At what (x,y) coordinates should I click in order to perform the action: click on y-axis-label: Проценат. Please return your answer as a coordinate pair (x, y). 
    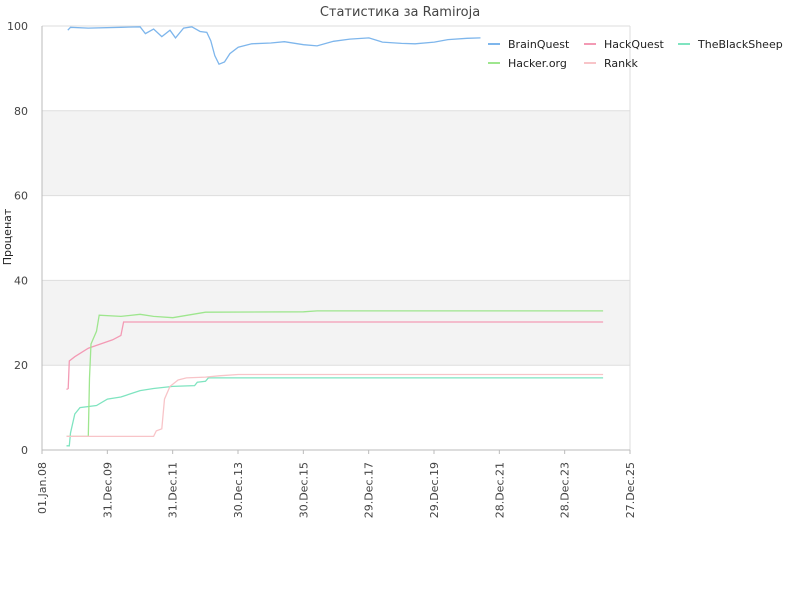
    Looking at the image, I should click on (7, 236).